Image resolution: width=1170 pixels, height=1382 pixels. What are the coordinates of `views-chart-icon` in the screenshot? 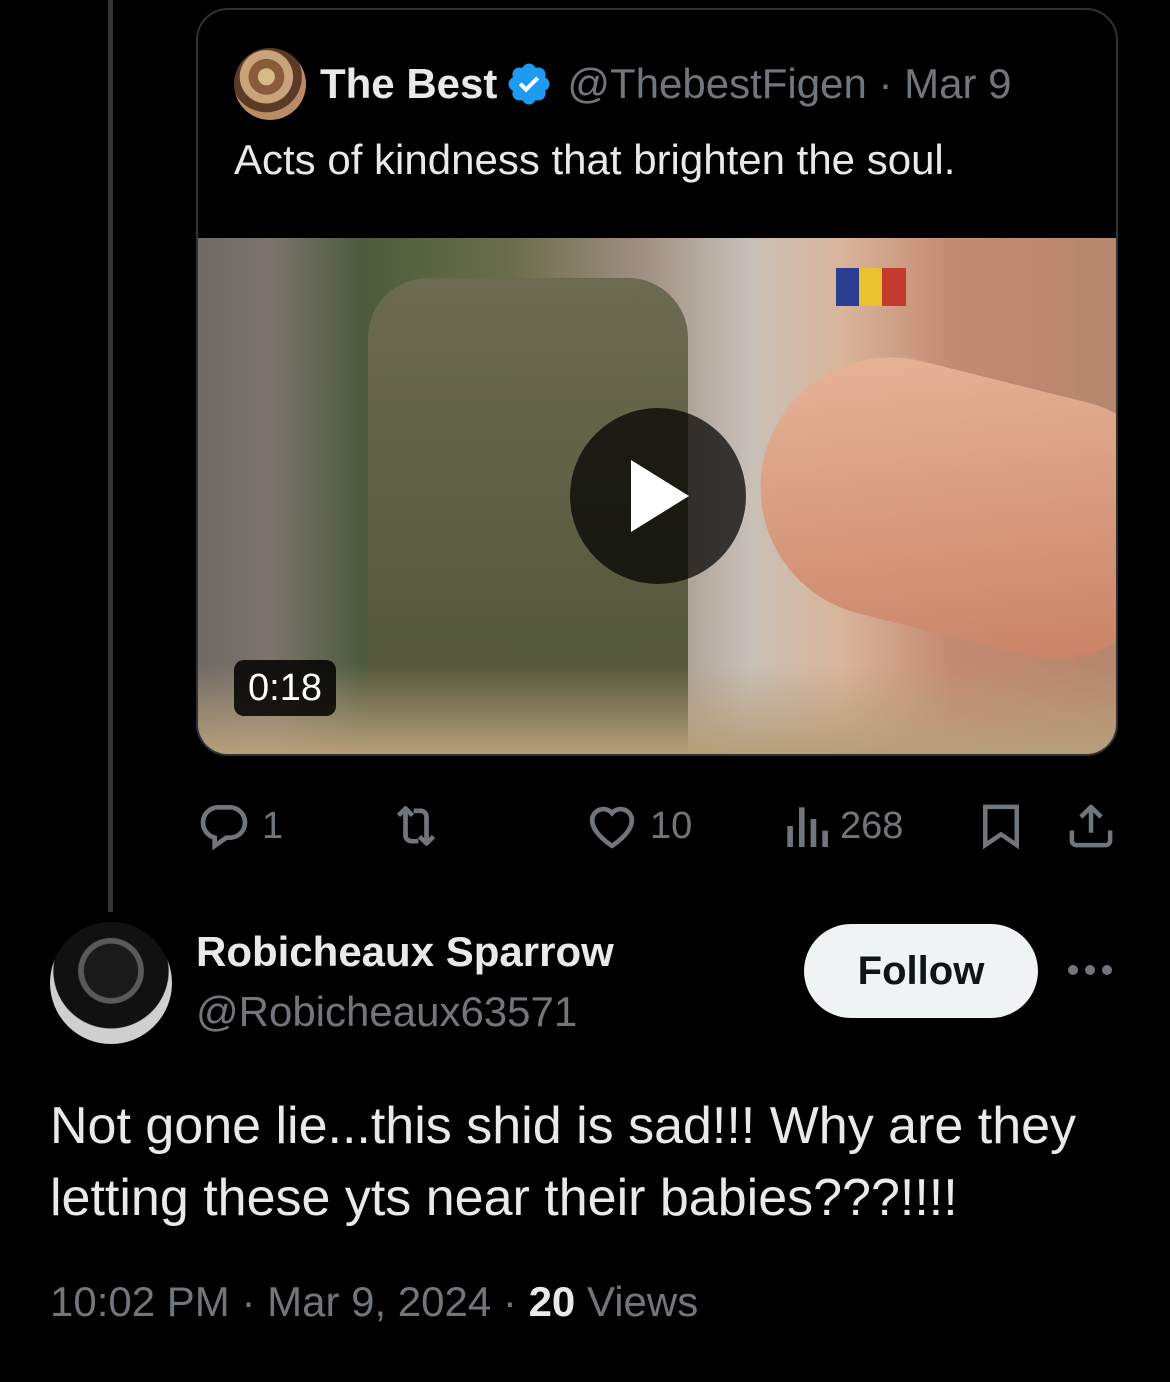 It's located at (807, 827).